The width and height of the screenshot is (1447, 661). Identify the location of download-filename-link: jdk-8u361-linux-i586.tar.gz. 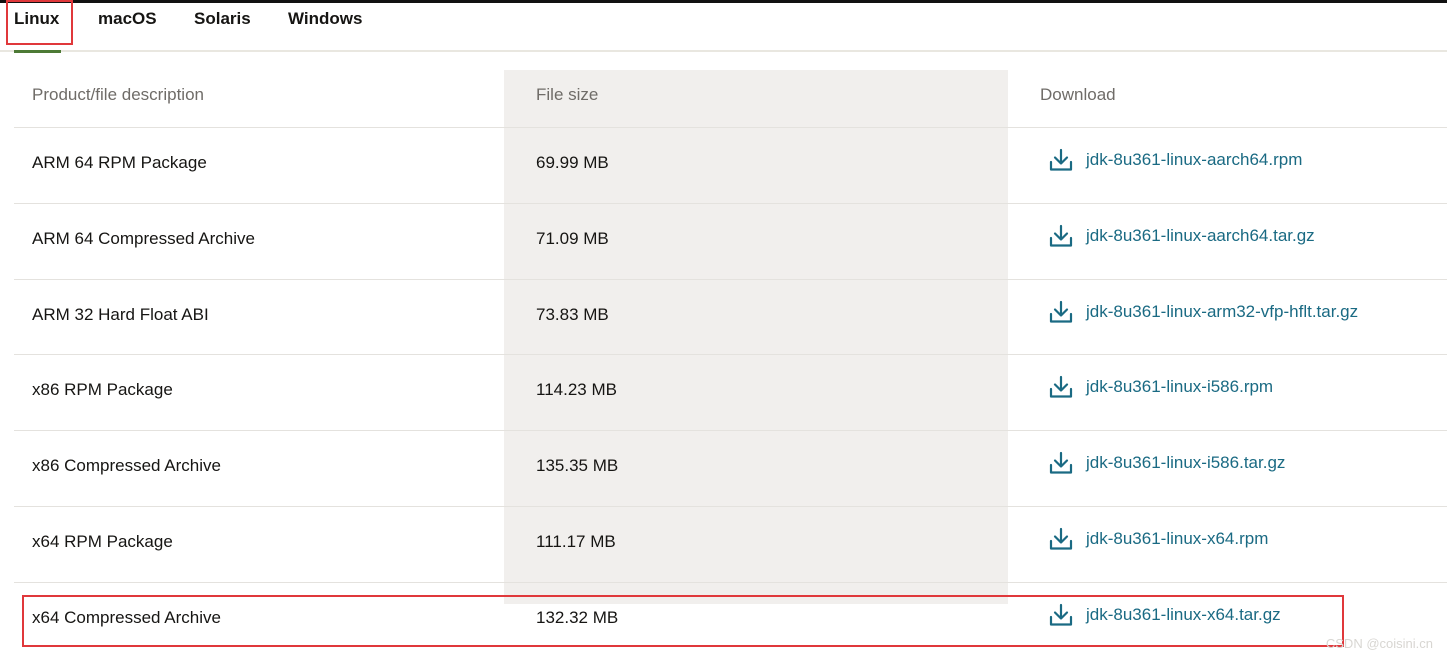
(1185, 463).